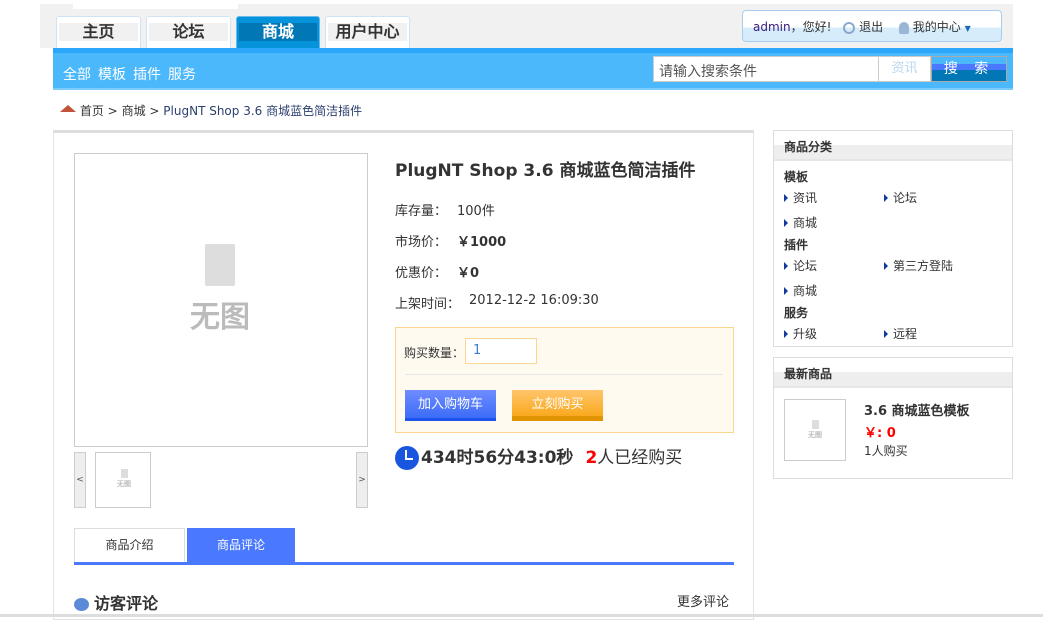 Image resolution: width=1043 pixels, height=620 pixels. What do you see at coordinates (849, 27) in the screenshot?
I see `logout-icon` at bounding box center [849, 27].